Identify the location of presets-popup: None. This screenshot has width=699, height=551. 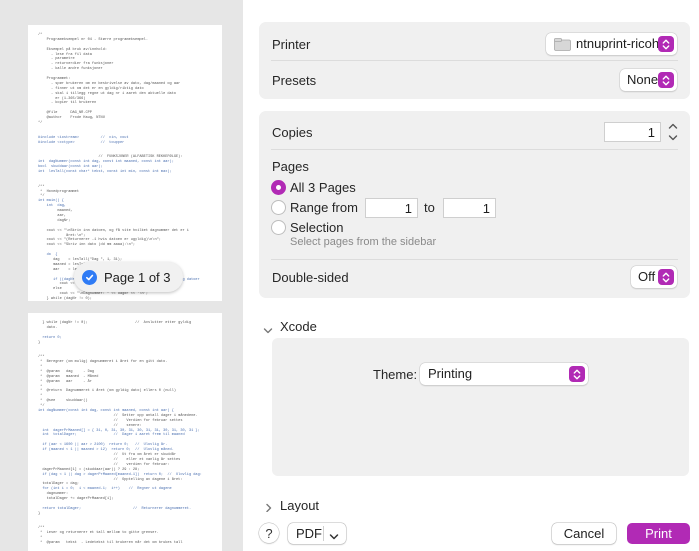
(648, 80).